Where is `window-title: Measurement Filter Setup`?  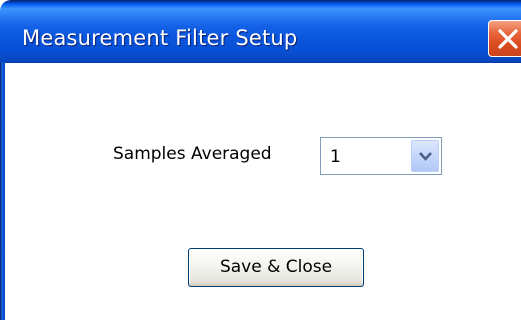
window-title: Measurement Filter Setup is located at coordinates (160, 38).